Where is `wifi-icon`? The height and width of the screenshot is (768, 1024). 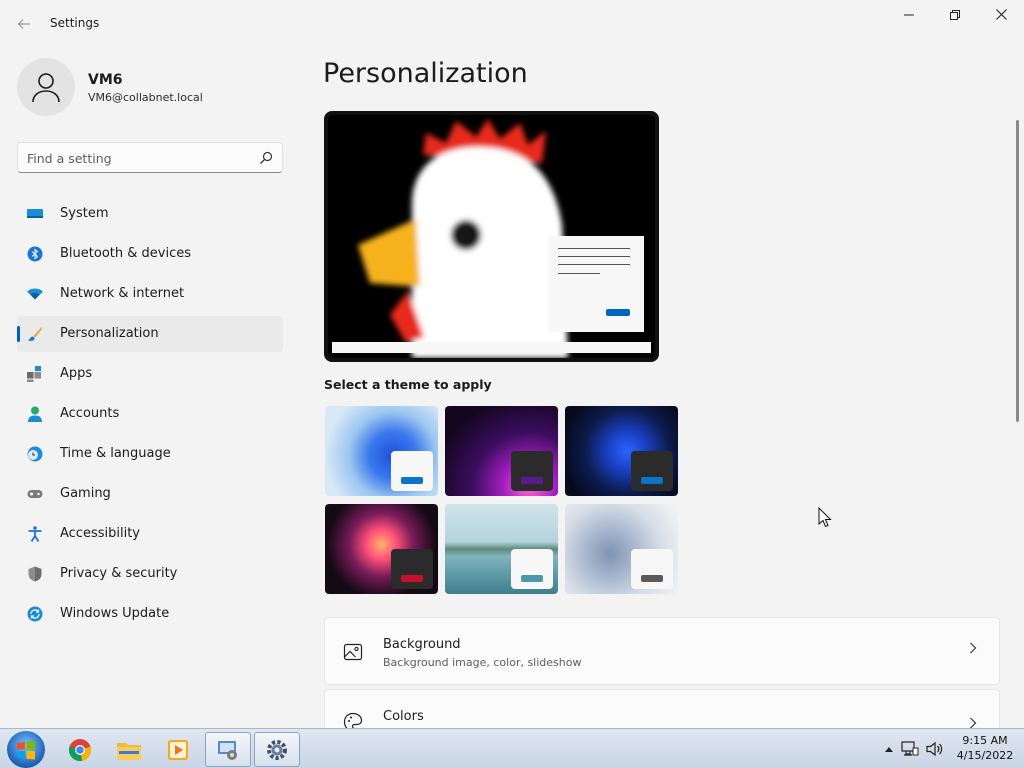
wifi-icon is located at coordinates (35, 294).